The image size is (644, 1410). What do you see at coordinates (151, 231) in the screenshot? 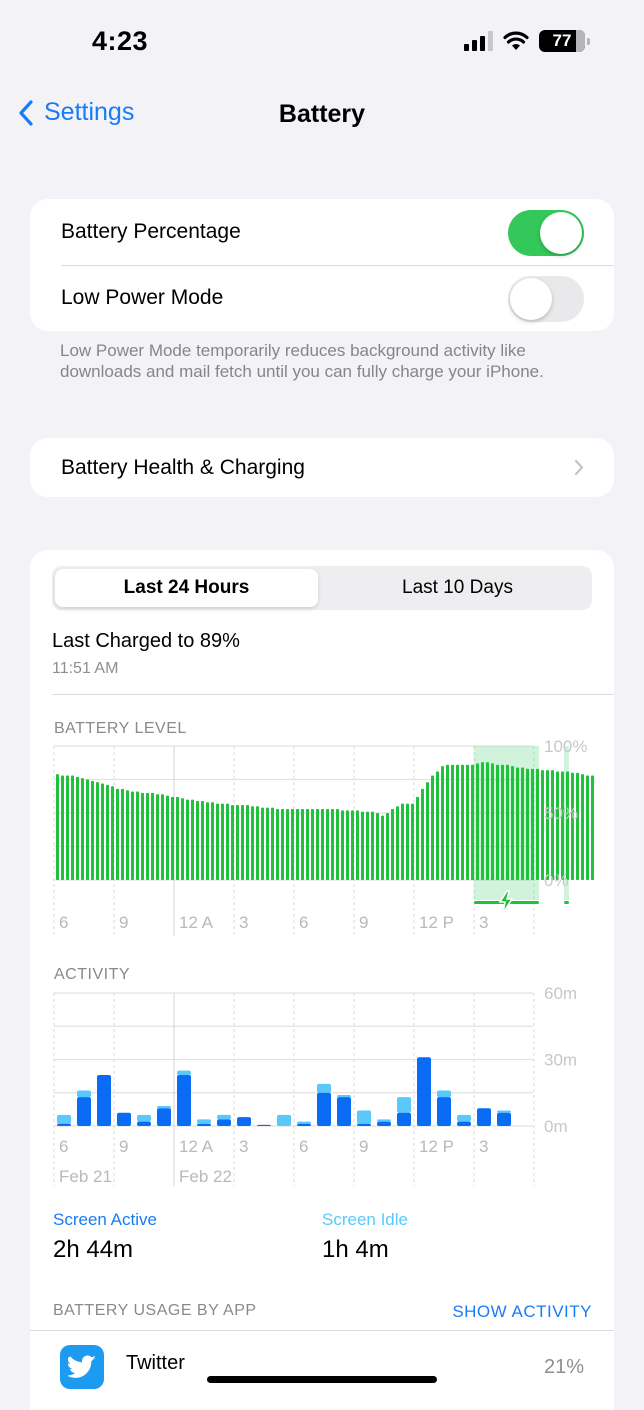
I see `battery-percentage-label: Battery Percentage` at bounding box center [151, 231].